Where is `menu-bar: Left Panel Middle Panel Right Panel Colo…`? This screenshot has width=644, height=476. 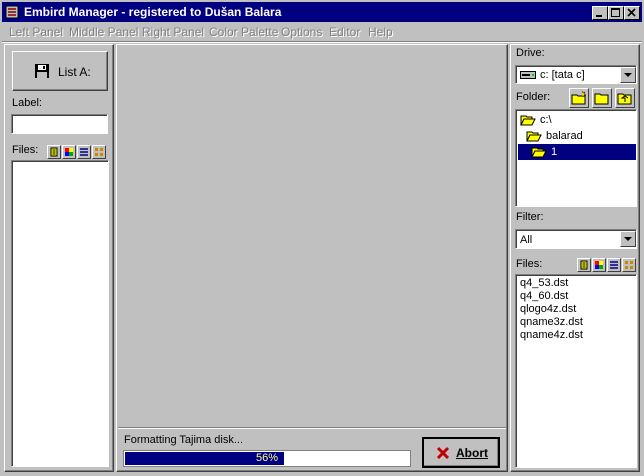
menu-bar: Left Panel Middle Panel Right Panel Colo… is located at coordinates (322, 32).